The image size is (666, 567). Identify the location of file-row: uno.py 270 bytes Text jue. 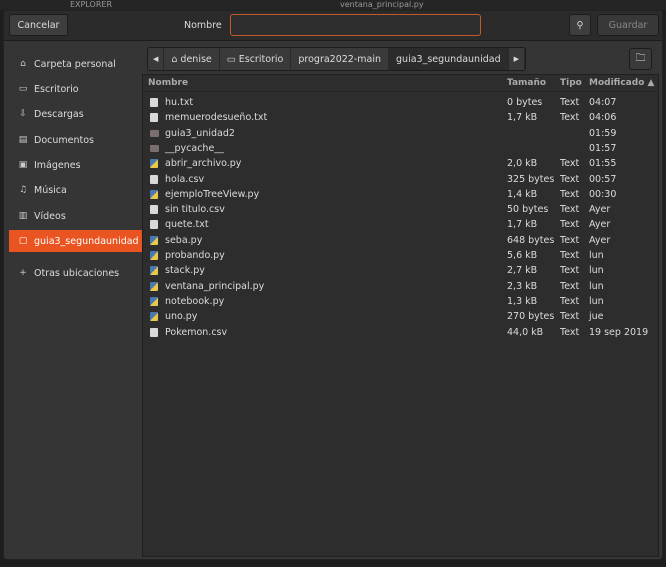
(400, 316).